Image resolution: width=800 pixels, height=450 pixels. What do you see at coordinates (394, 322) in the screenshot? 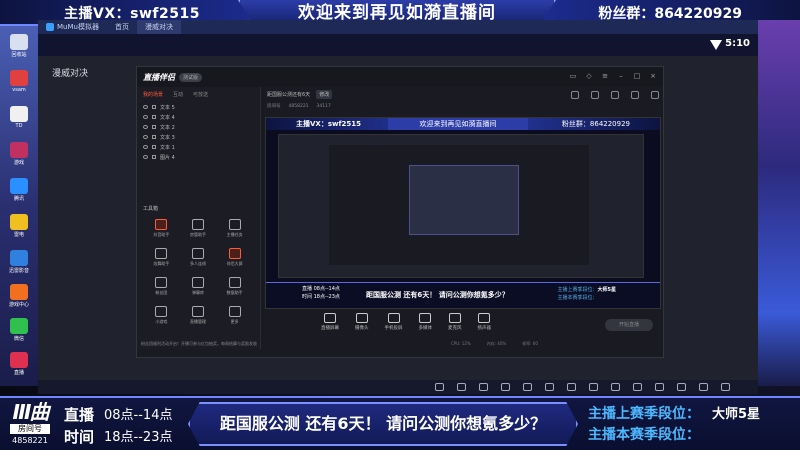
I see `action-phone: 手机投屏` at bounding box center [394, 322].